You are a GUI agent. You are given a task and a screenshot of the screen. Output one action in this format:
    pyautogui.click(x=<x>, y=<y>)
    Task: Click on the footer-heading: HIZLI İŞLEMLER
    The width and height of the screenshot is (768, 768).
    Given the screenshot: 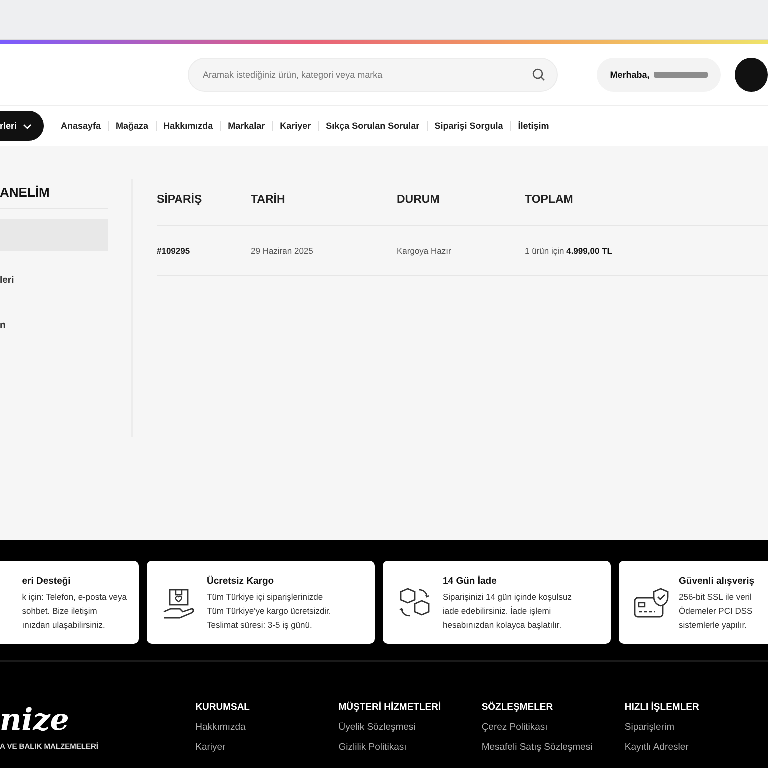 What is the action you would take?
    pyautogui.click(x=662, y=707)
    